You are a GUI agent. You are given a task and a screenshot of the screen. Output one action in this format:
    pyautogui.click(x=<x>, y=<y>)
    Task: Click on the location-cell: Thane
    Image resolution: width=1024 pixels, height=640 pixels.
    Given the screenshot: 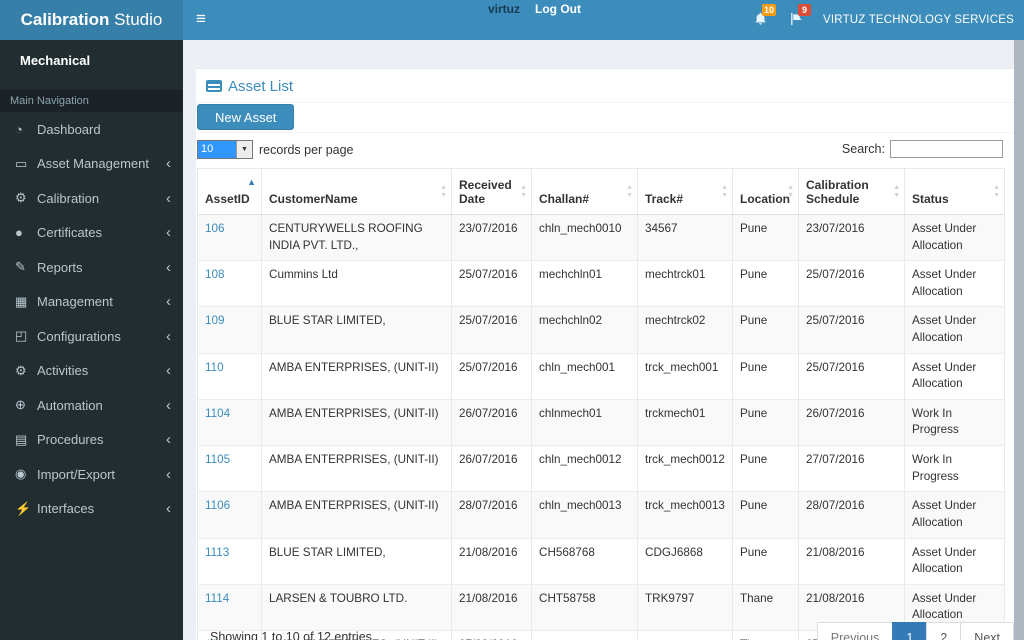 What is the action you would take?
    pyautogui.click(x=765, y=635)
    